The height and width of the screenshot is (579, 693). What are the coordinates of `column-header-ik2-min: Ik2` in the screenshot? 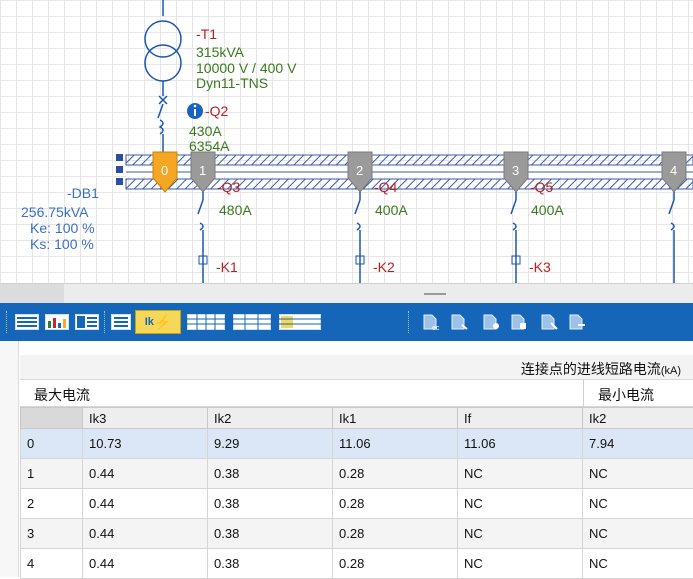 It's located at (638, 418).